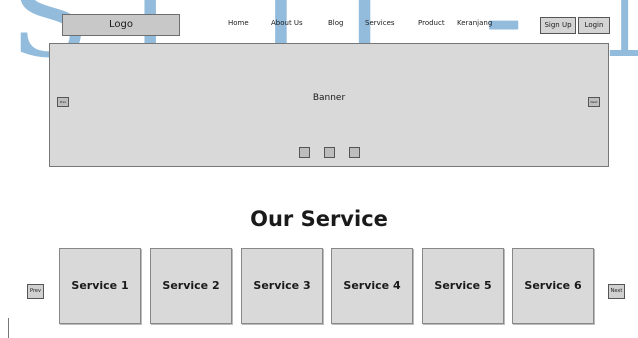 The height and width of the screenshot is (338, 638). What do you see at coordinates (35, 291) in the screenshot?
I see `services-prev-button: Prev` at bounding box center [35, 291].